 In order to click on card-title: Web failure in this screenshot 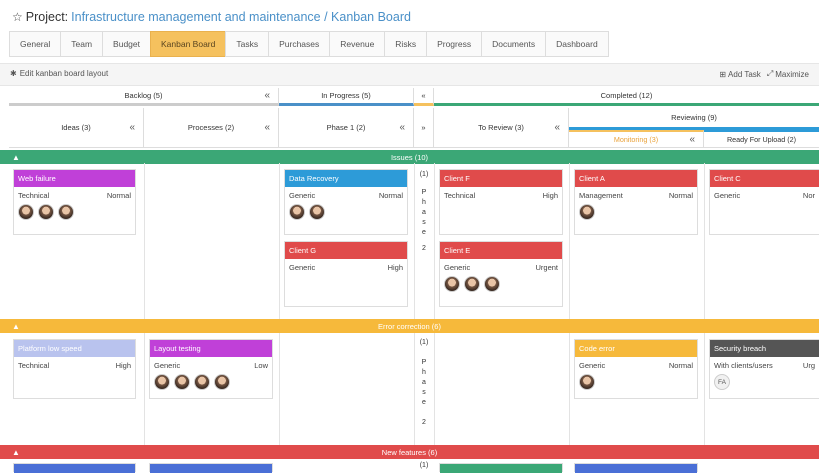, I will do `click(74, 178)`.